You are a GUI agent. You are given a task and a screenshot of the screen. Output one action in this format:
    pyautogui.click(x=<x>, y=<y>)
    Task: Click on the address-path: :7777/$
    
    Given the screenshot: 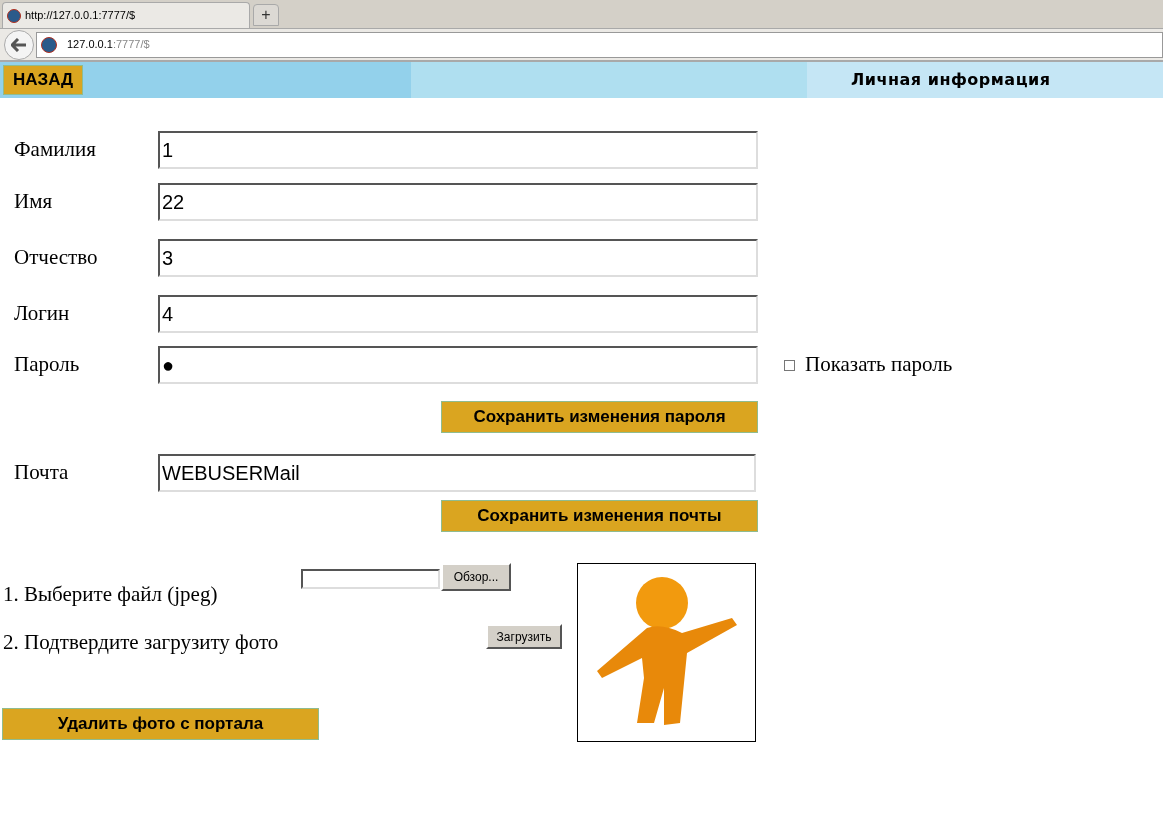 What is the action you would take?
    pyautogui.click(x=131, y=45)
    